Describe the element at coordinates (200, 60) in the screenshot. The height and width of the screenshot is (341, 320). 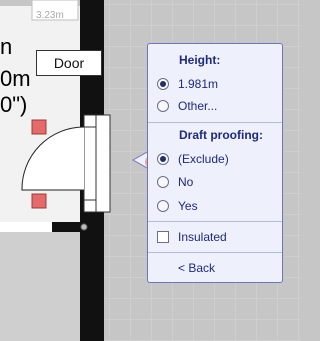
I see `height-section-title: Height:` at that location.